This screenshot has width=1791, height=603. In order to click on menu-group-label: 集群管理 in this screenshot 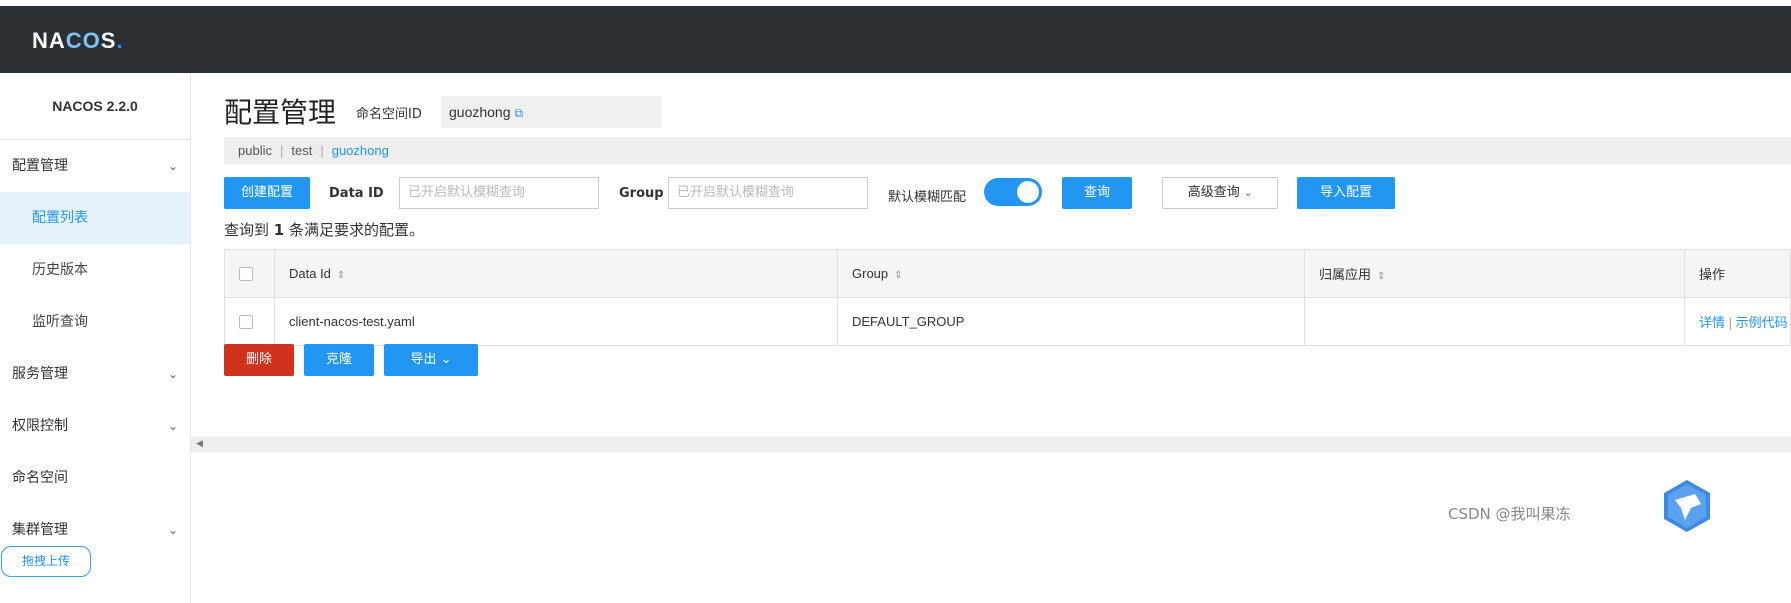, I will do `click(40, 530)`.